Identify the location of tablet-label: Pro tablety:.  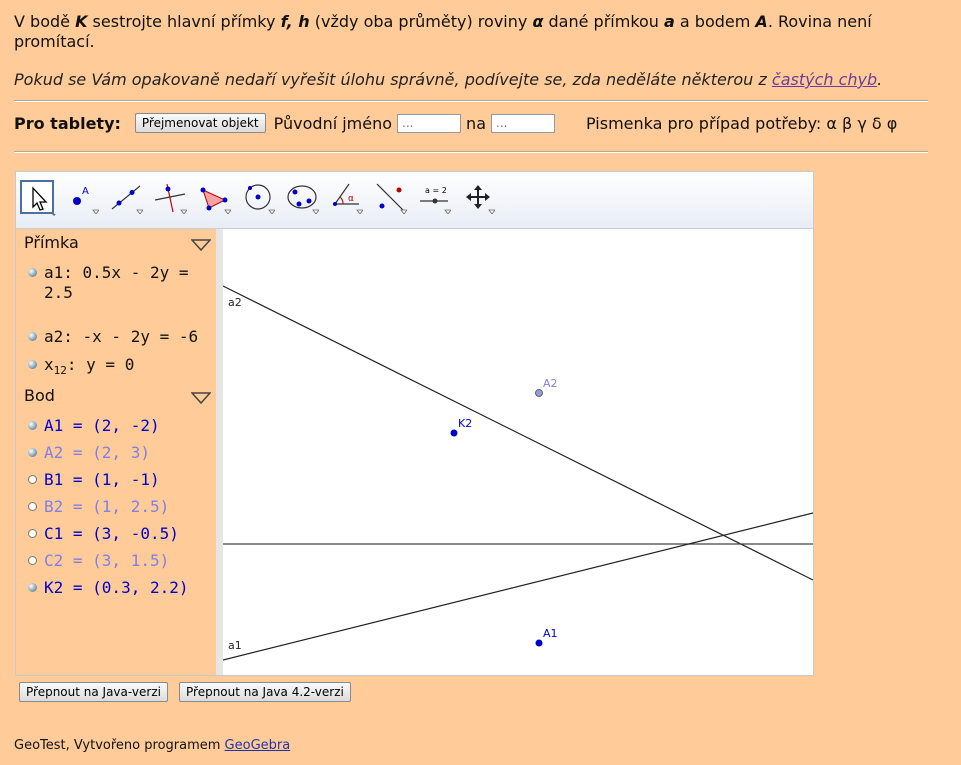
(67, 123).